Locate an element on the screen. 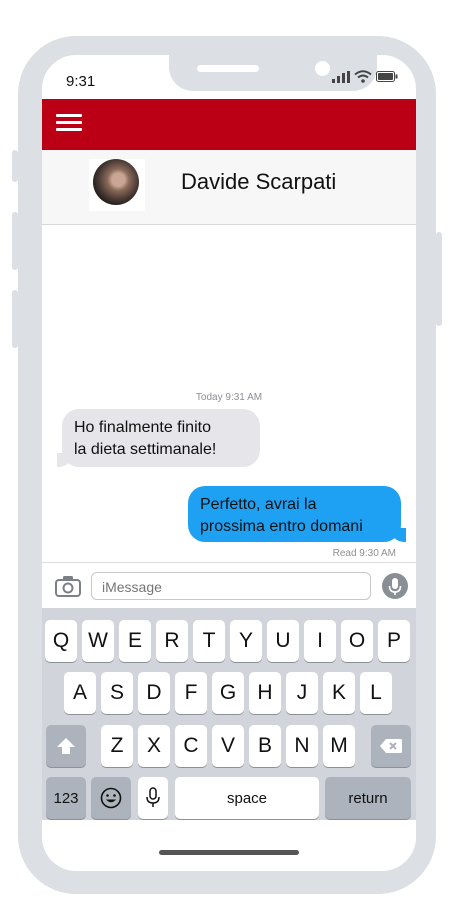 The width and height of the screenshot is (453, 901). key-u: U is located at coordinates (283, 641).